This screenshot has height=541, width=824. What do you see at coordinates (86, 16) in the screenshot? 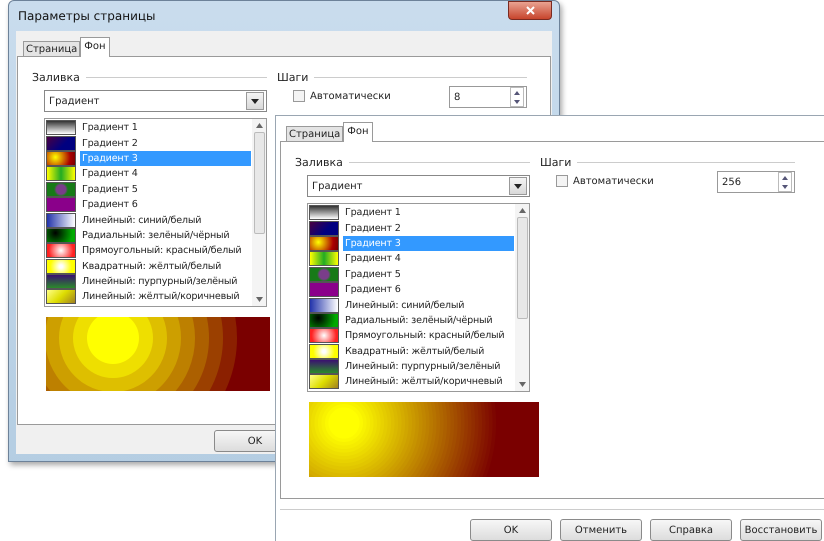
I see `window-title: Параметры страницы` at bounding box center [86, 16].